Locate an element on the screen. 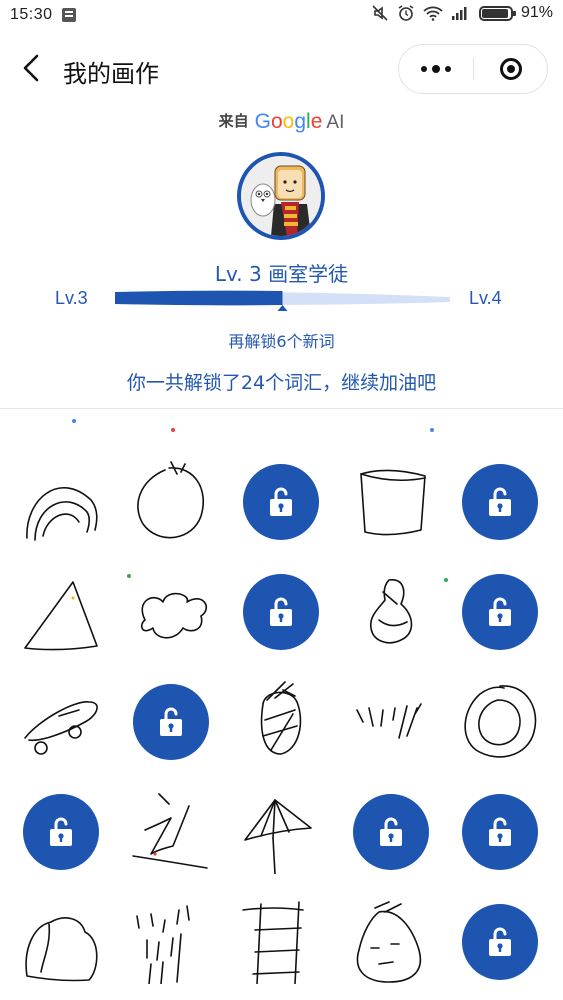  unlocked-total-text: 你一共解锁了24个词汇，继续加油吧 is located at coordinates (281, 383).